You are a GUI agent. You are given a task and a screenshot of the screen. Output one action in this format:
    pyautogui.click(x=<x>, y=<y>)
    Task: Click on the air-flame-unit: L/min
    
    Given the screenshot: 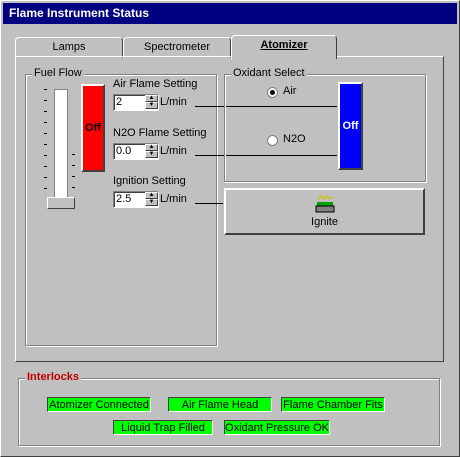 What is the action you would take?
    pyautogui.click(x=173, y=102)
    